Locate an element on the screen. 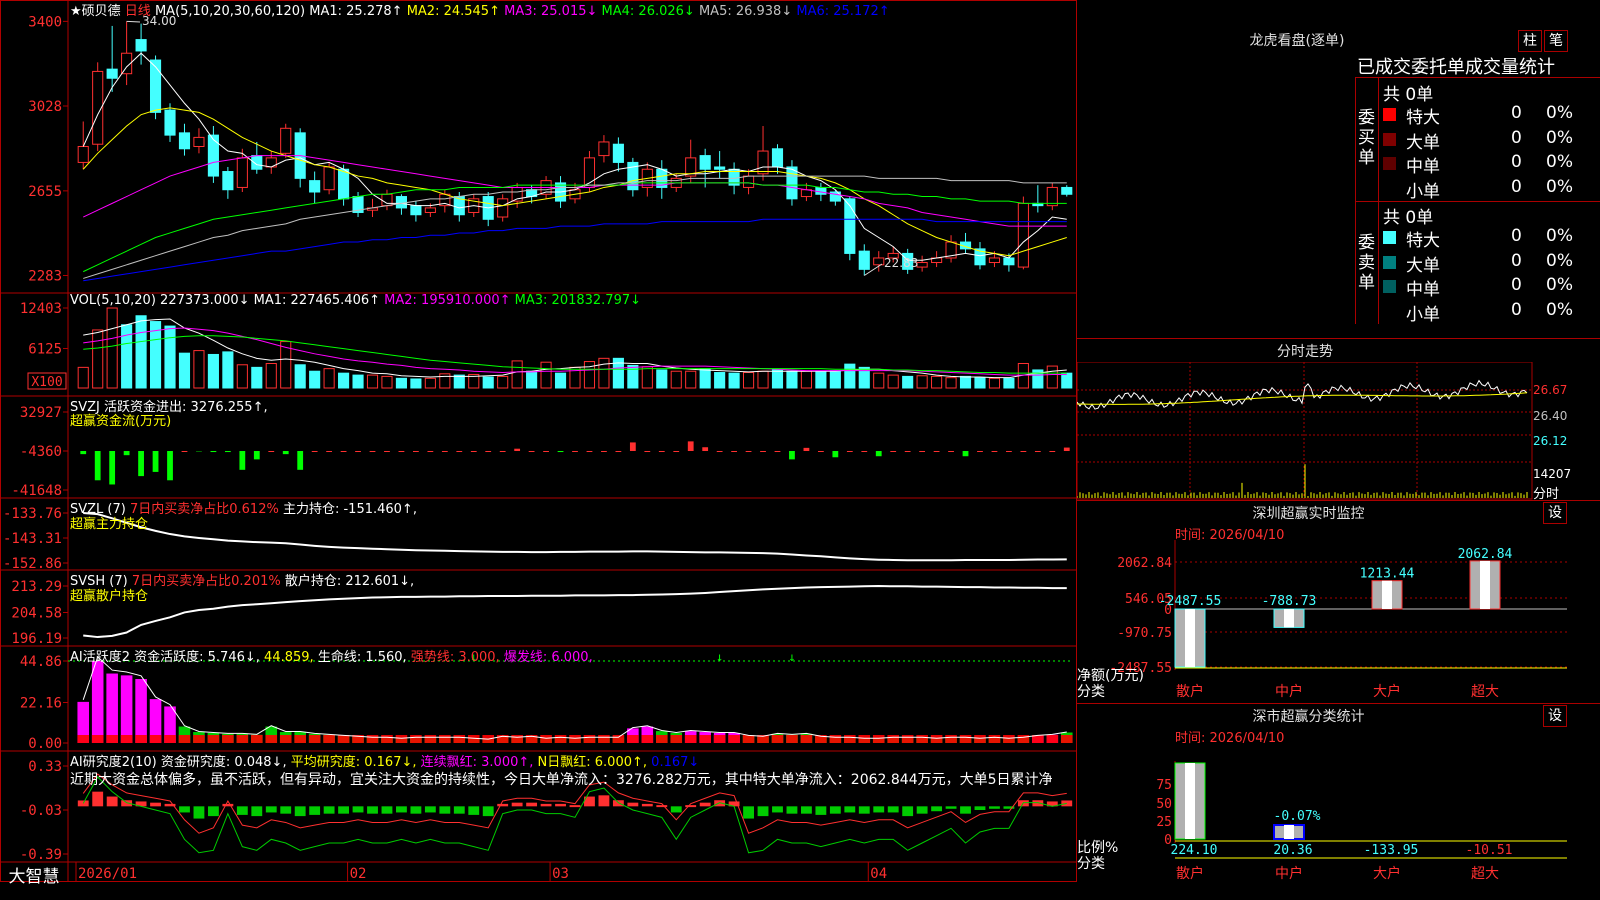 The image size is (1600, 900). brand-logo: 大智慧 is located at coordinates (34, 874).